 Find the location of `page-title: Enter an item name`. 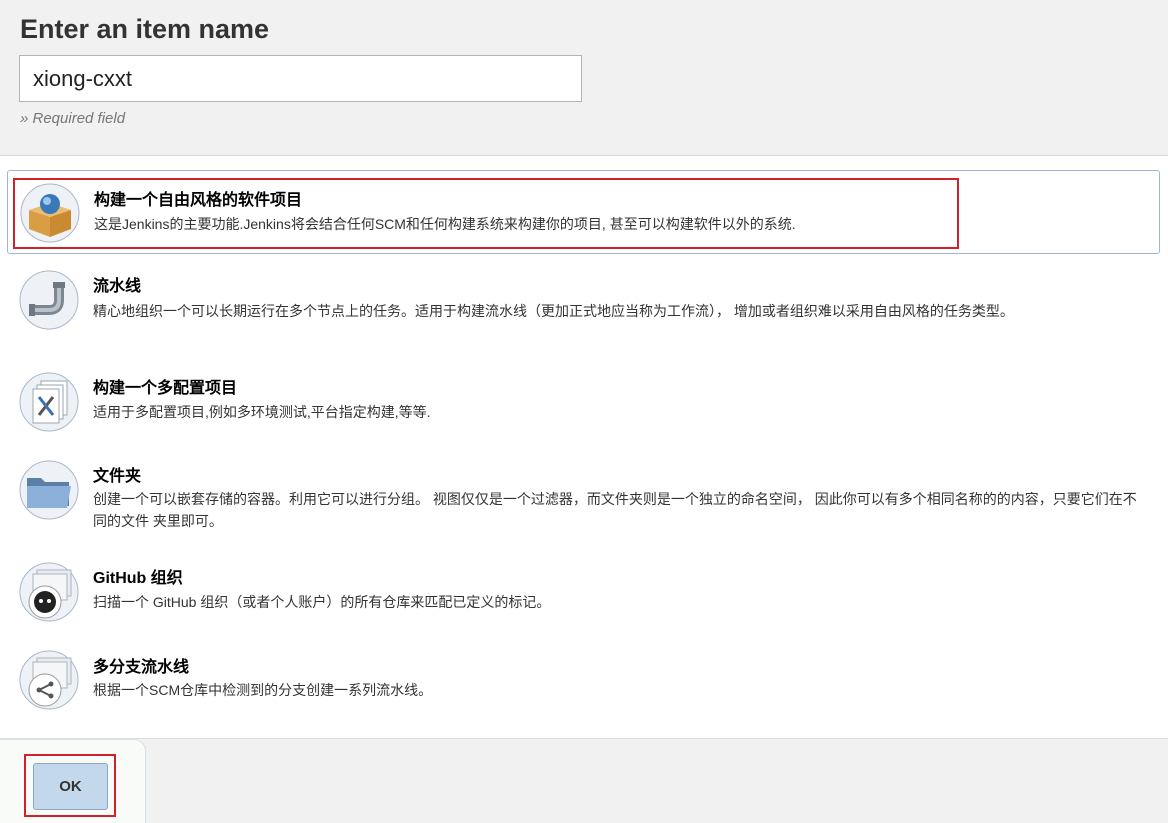

page-title: Enter an item name is located at coordinates (145, 29).